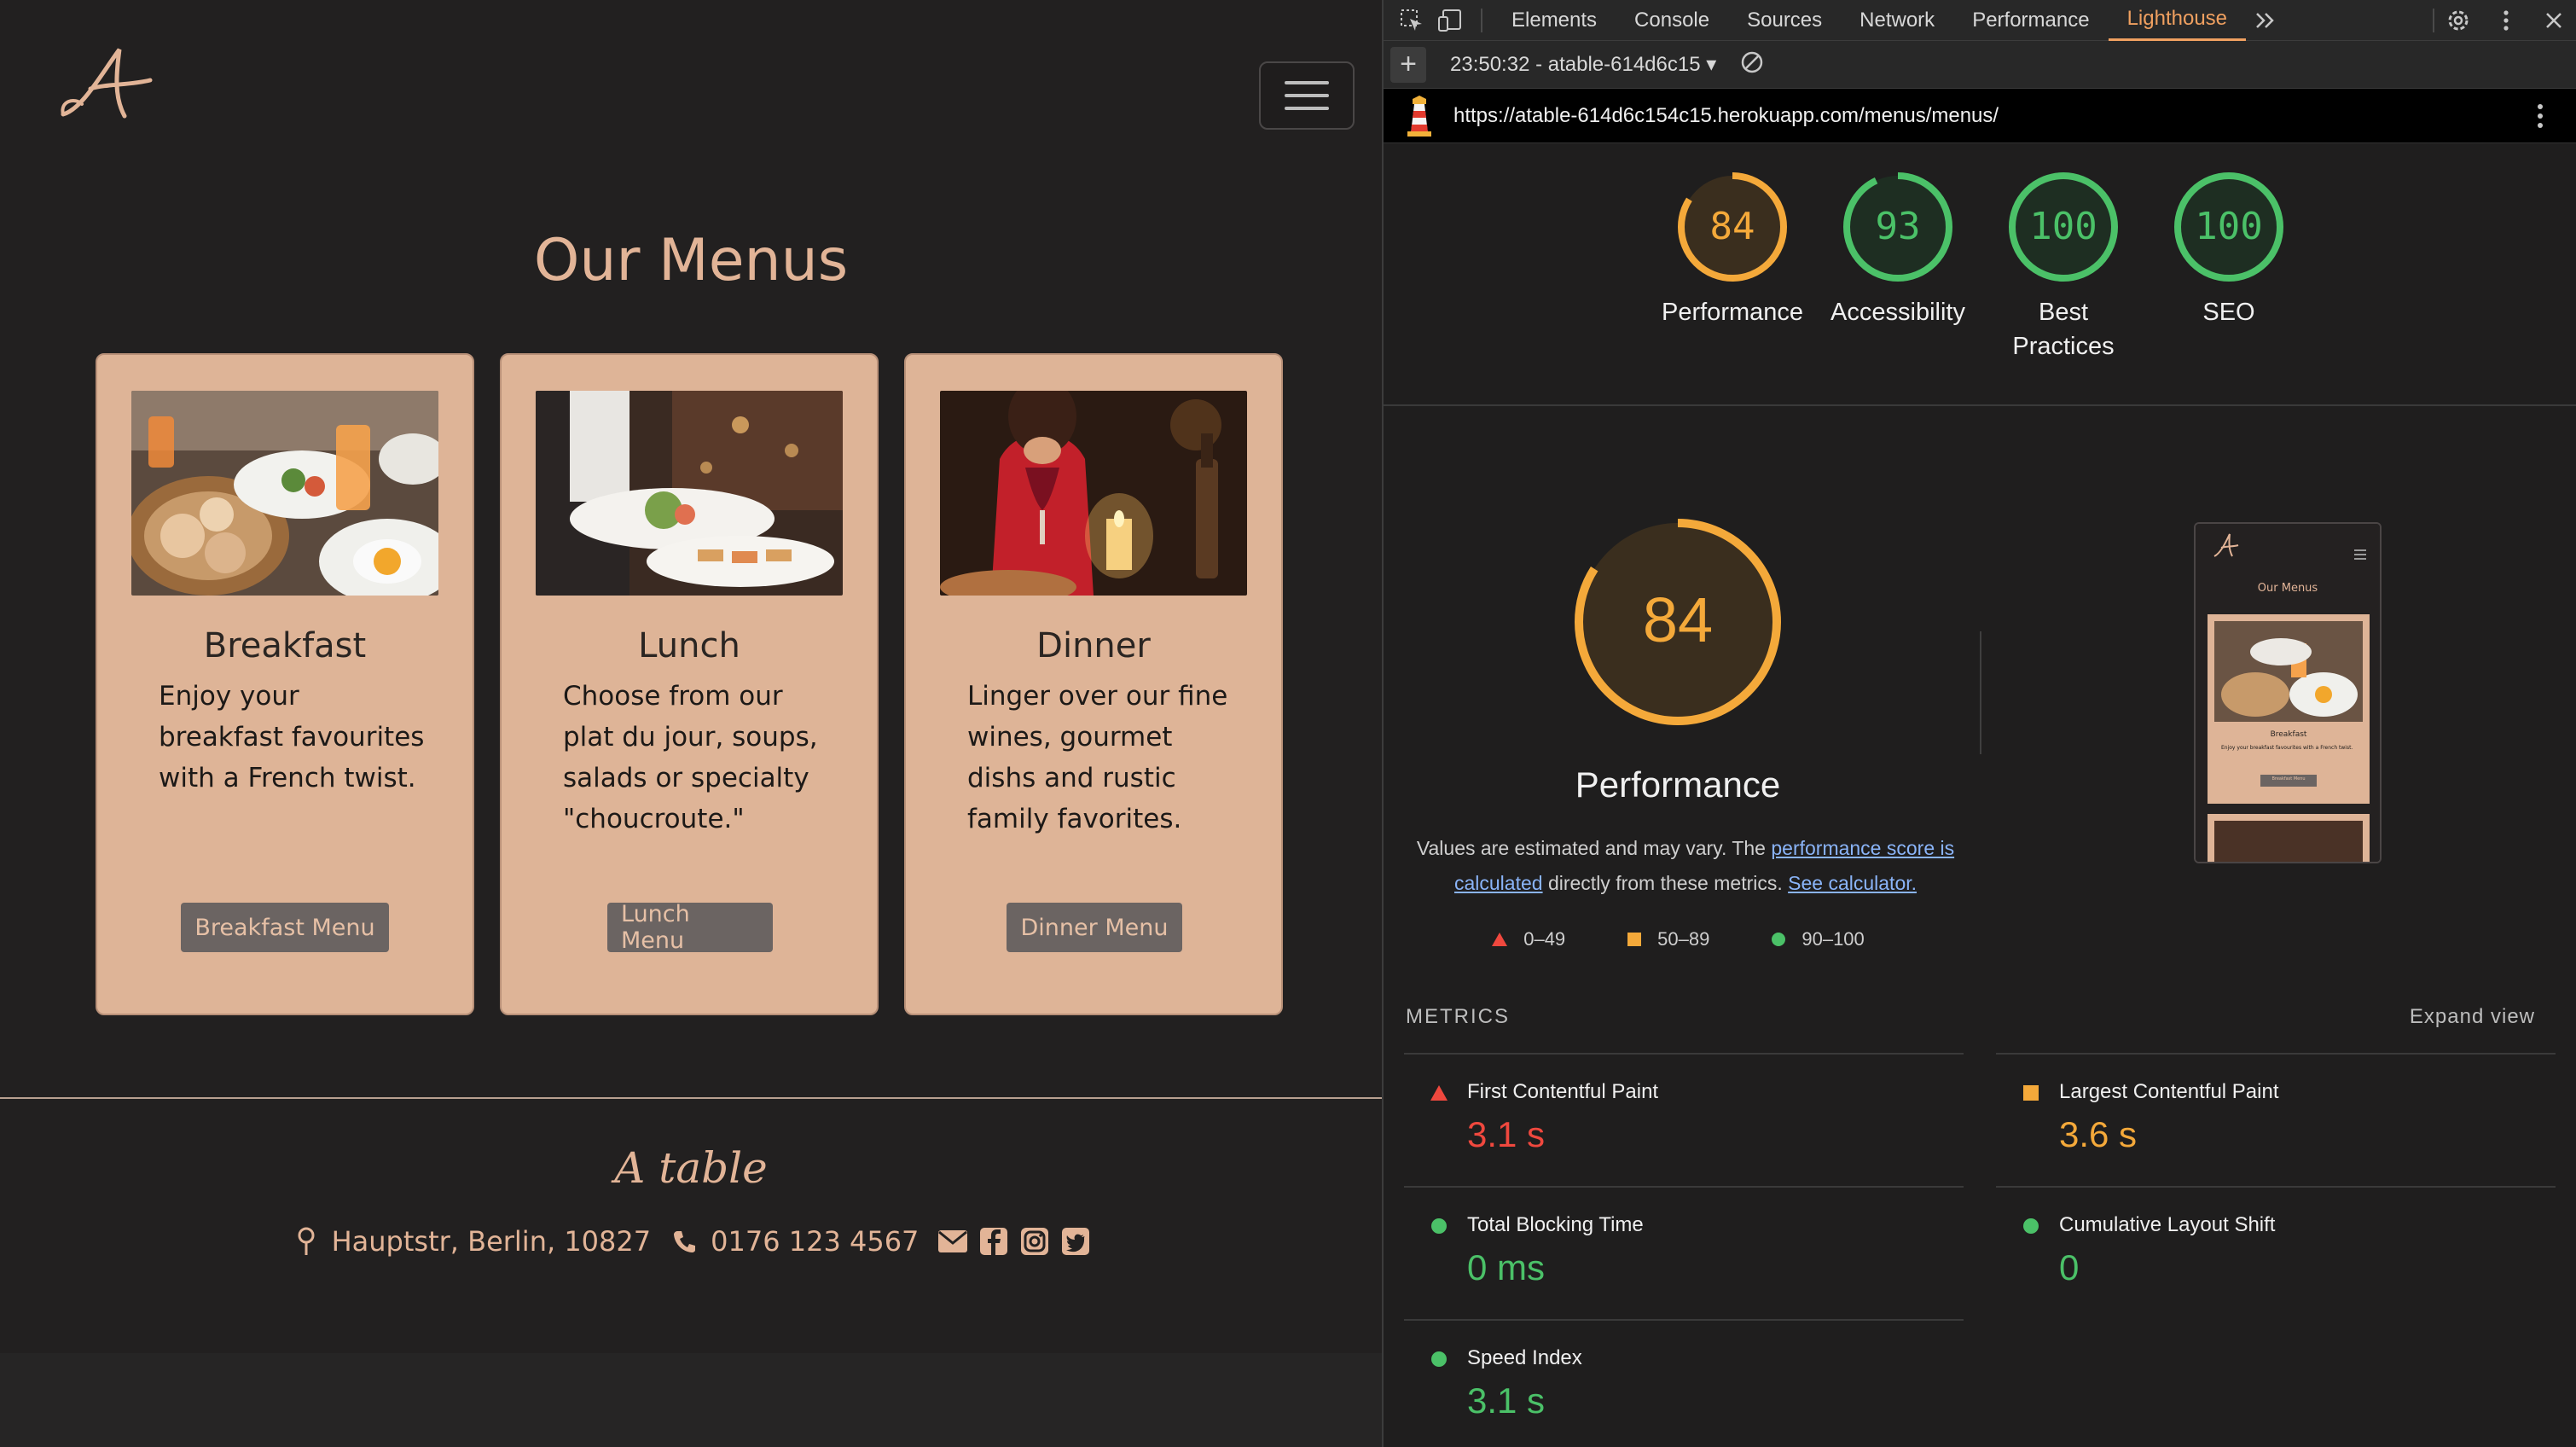  What do you see at coordinates (491, 1241) in the screenshot?
I see `footer-address: Hauptstr, Berlin, 10827` at bounding box center [491, 1241].